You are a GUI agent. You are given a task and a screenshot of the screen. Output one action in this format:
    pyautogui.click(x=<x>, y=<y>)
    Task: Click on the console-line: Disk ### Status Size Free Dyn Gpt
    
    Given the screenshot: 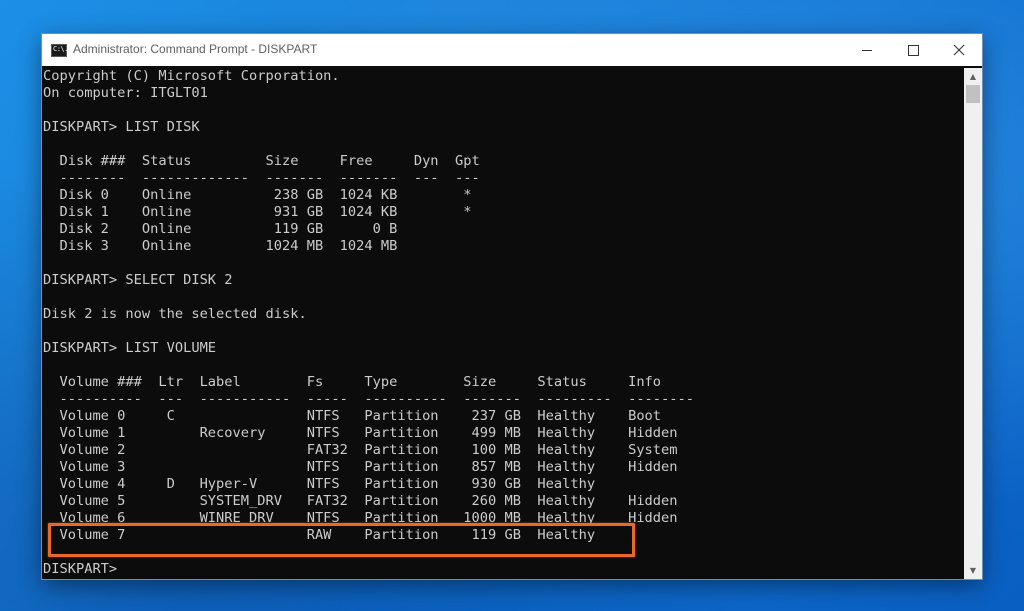 What is the action you would take?
    pyautogui.click(x=261, y=161)
    